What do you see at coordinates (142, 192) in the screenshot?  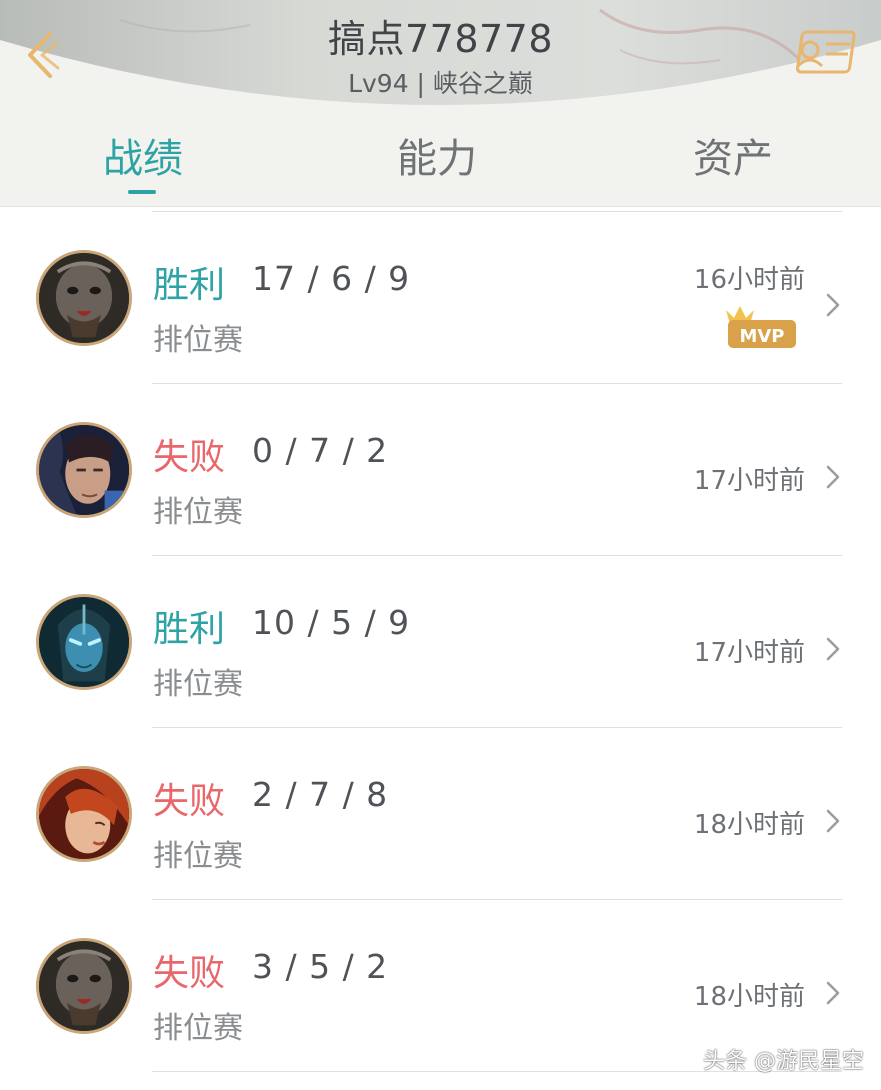 I see `active-tab-indicator` at bounding box center [142, 192].